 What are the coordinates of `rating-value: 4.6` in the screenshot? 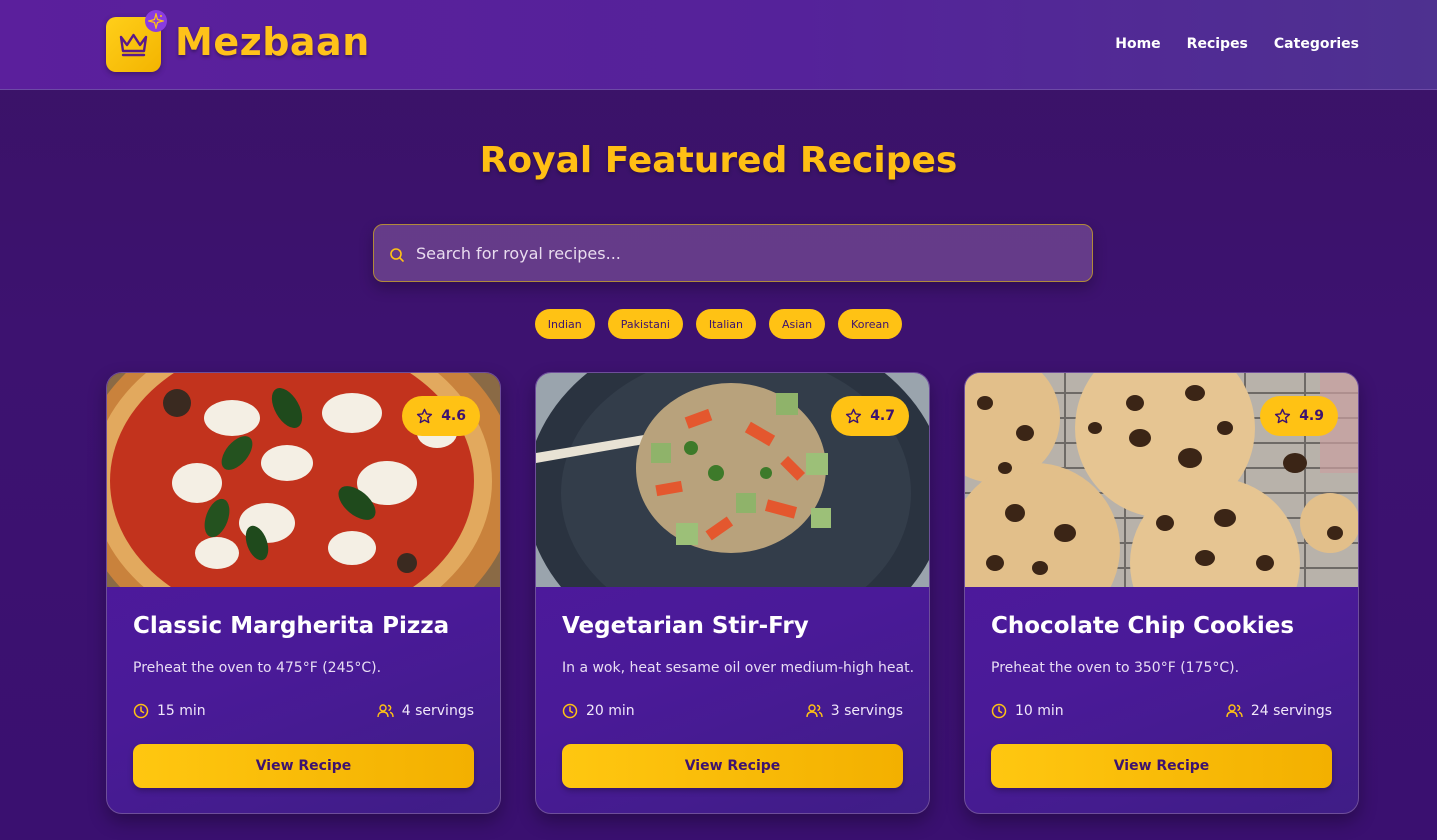 It's located at (453, 416).